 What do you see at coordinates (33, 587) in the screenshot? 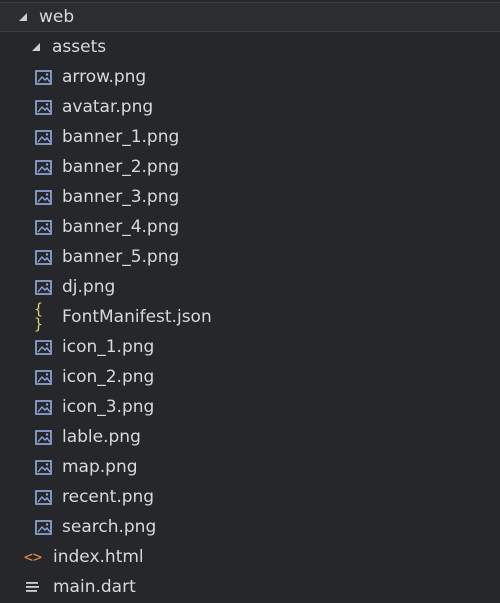
I see `dart-icon` at bounding box center [33, 587].